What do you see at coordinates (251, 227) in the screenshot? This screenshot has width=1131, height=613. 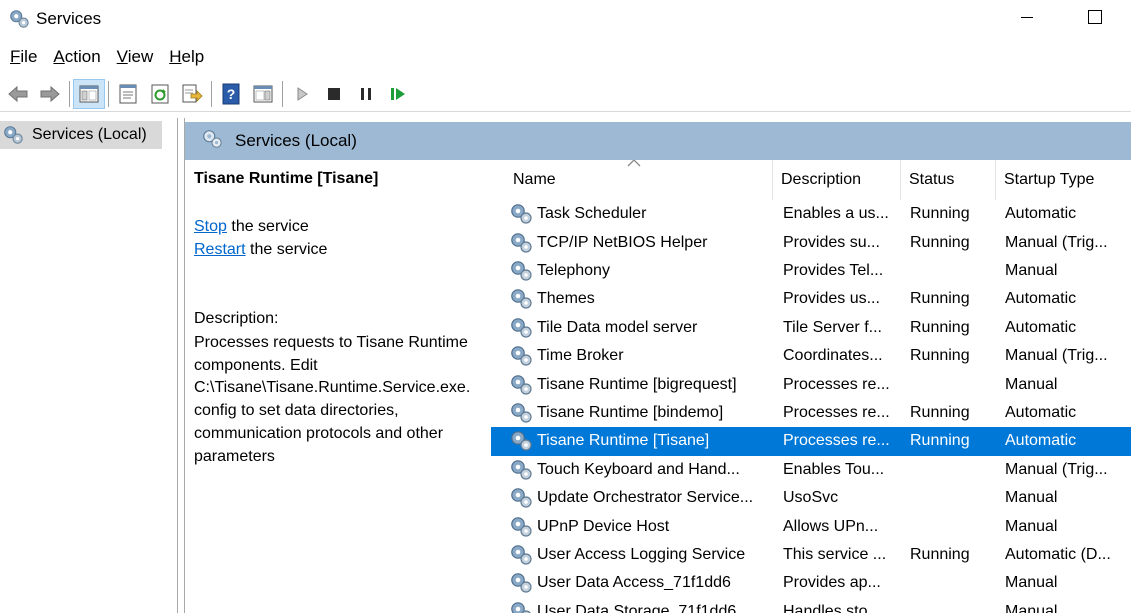 I see `stop-line: Stop the service` at bounding box center [251, 227].